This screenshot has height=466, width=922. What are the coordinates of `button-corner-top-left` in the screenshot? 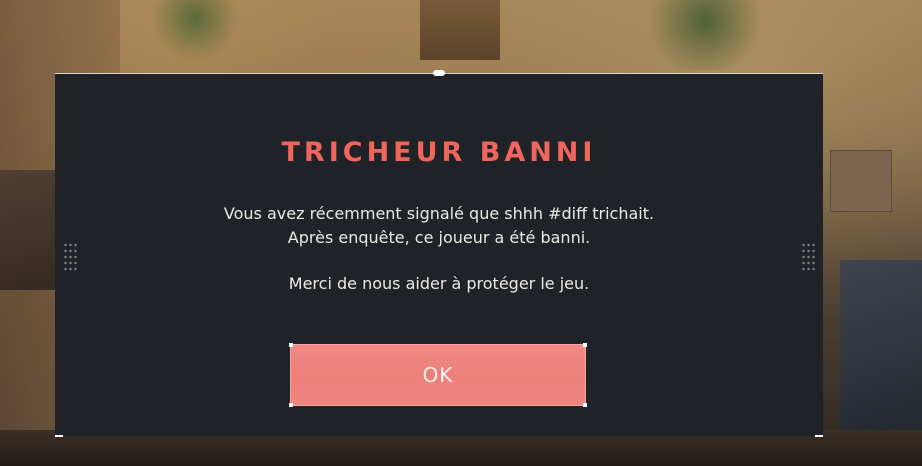 It's located at (291, 345).